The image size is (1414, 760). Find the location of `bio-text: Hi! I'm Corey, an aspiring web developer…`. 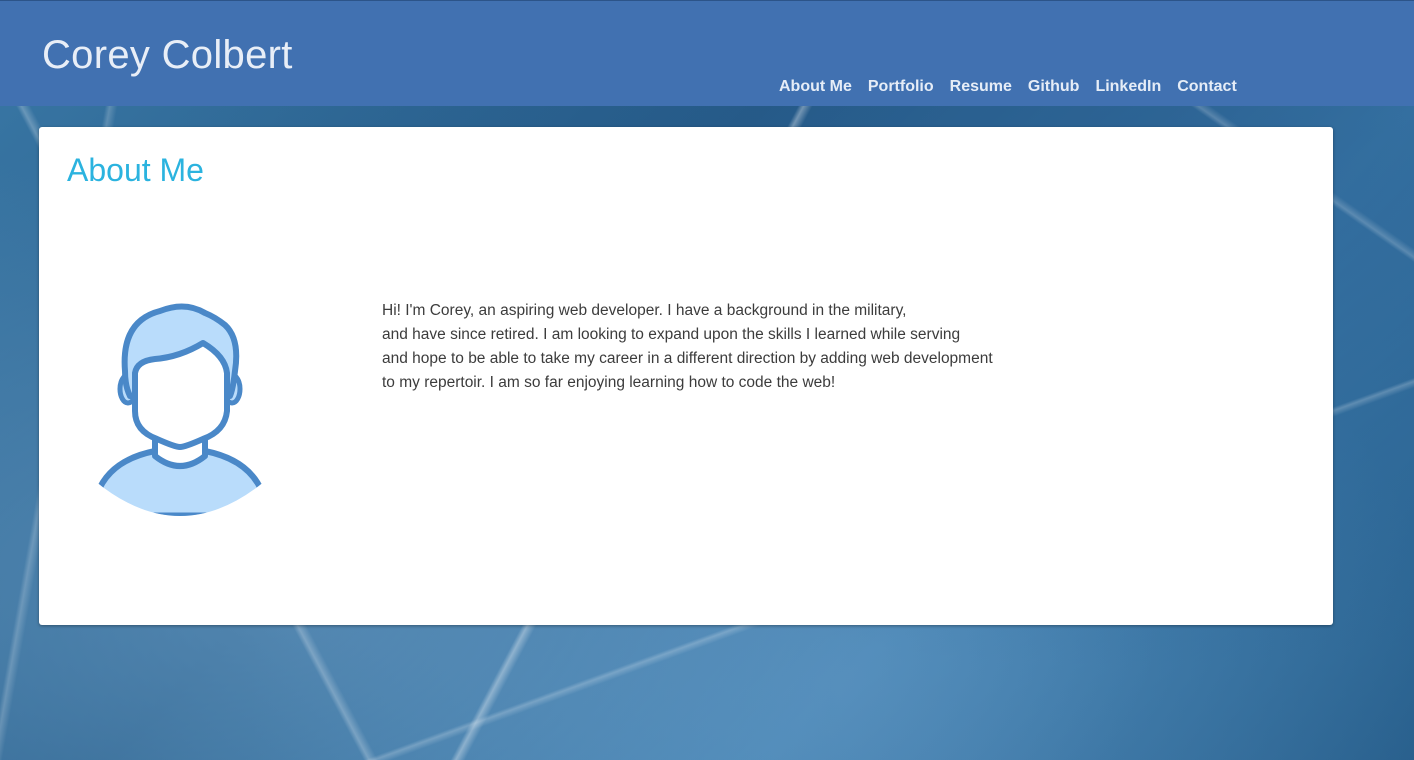

bio-text: Hi! I'm Corey, an aspiring web developer… is located at coordinates (732, 347).